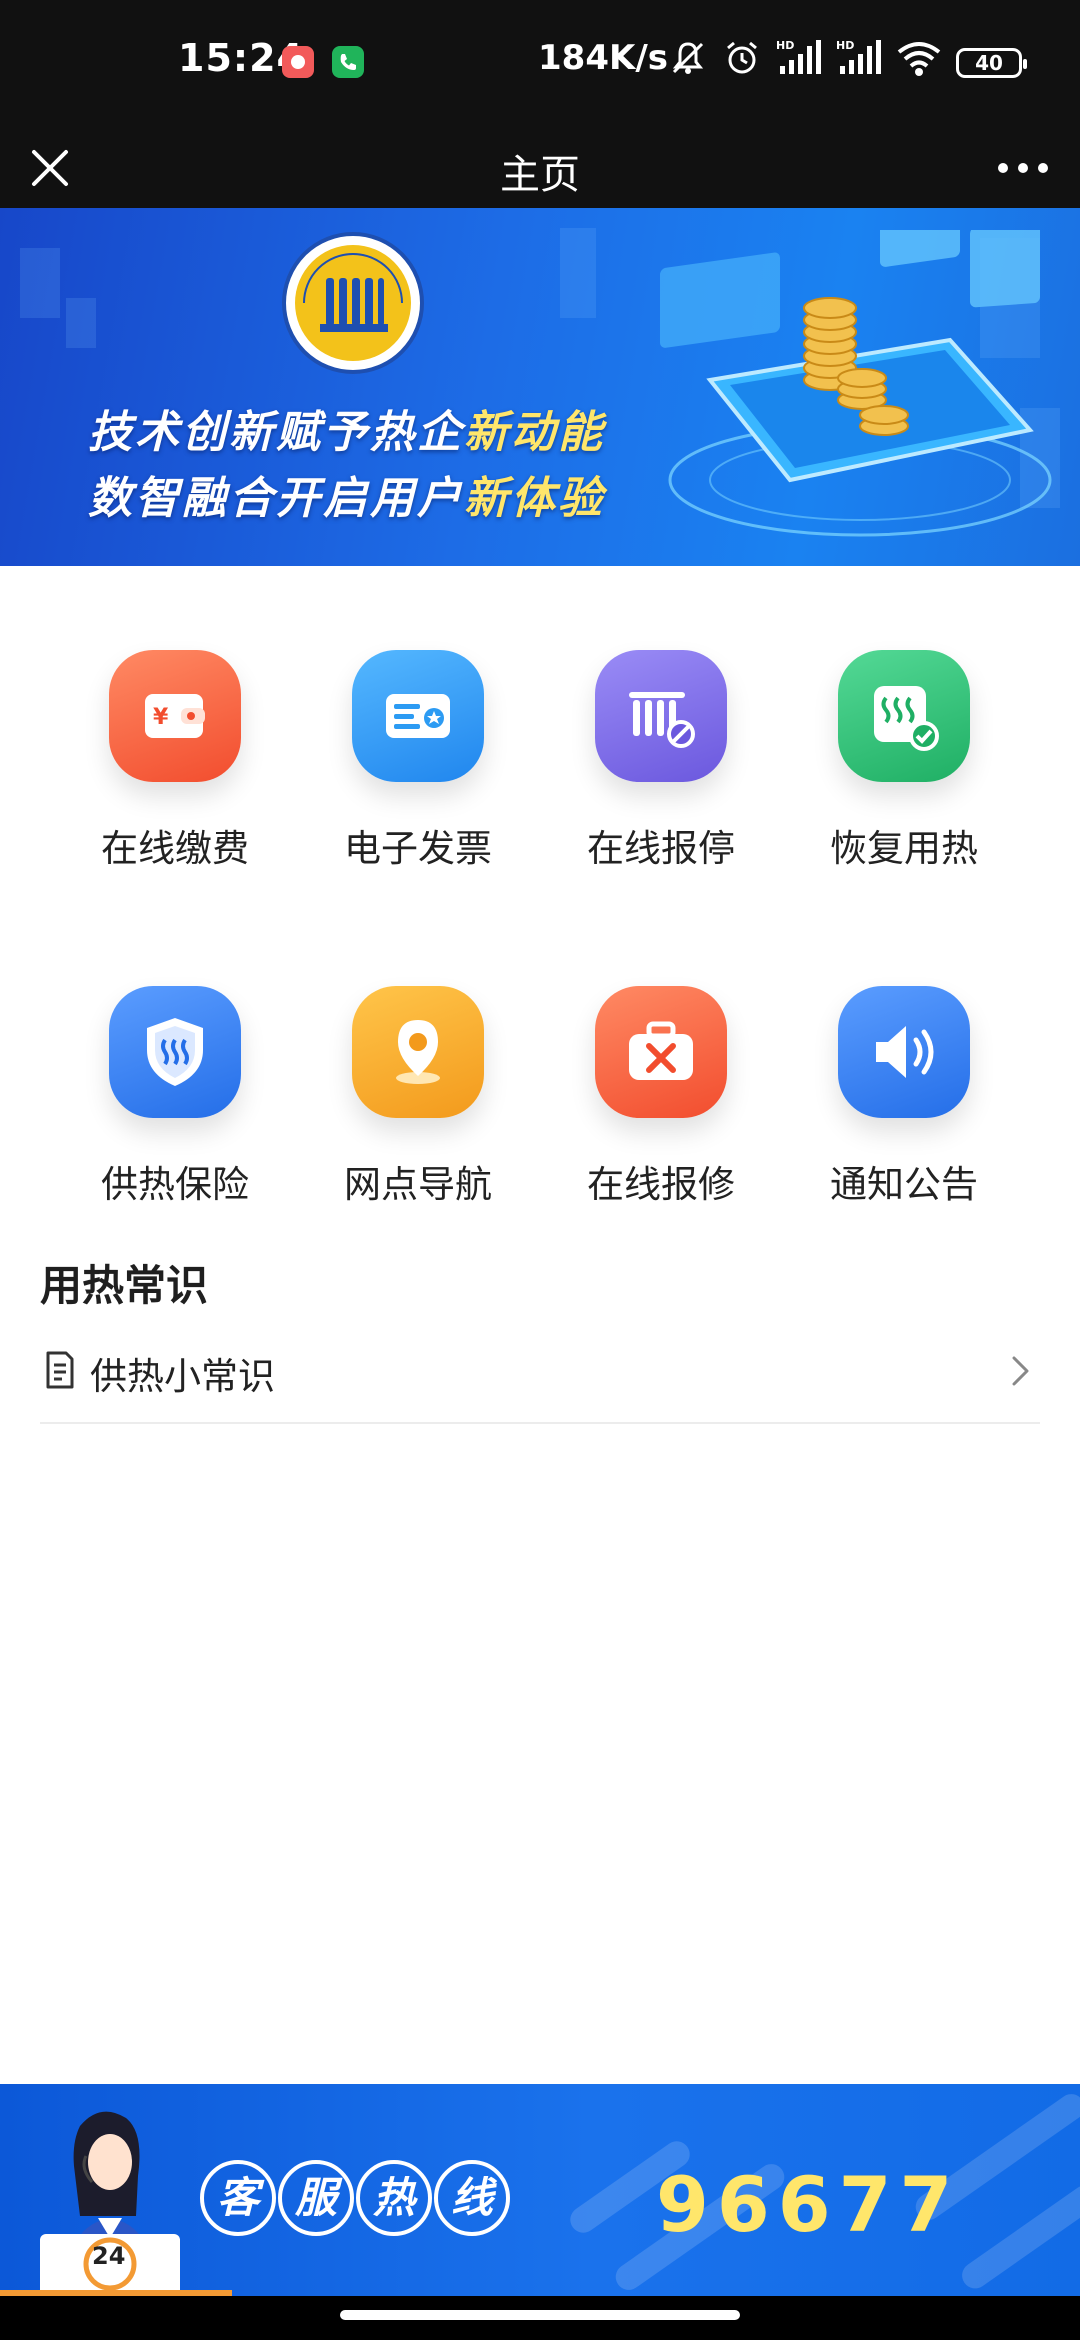  I want to click on page-title: 主页, so click(540, 175).